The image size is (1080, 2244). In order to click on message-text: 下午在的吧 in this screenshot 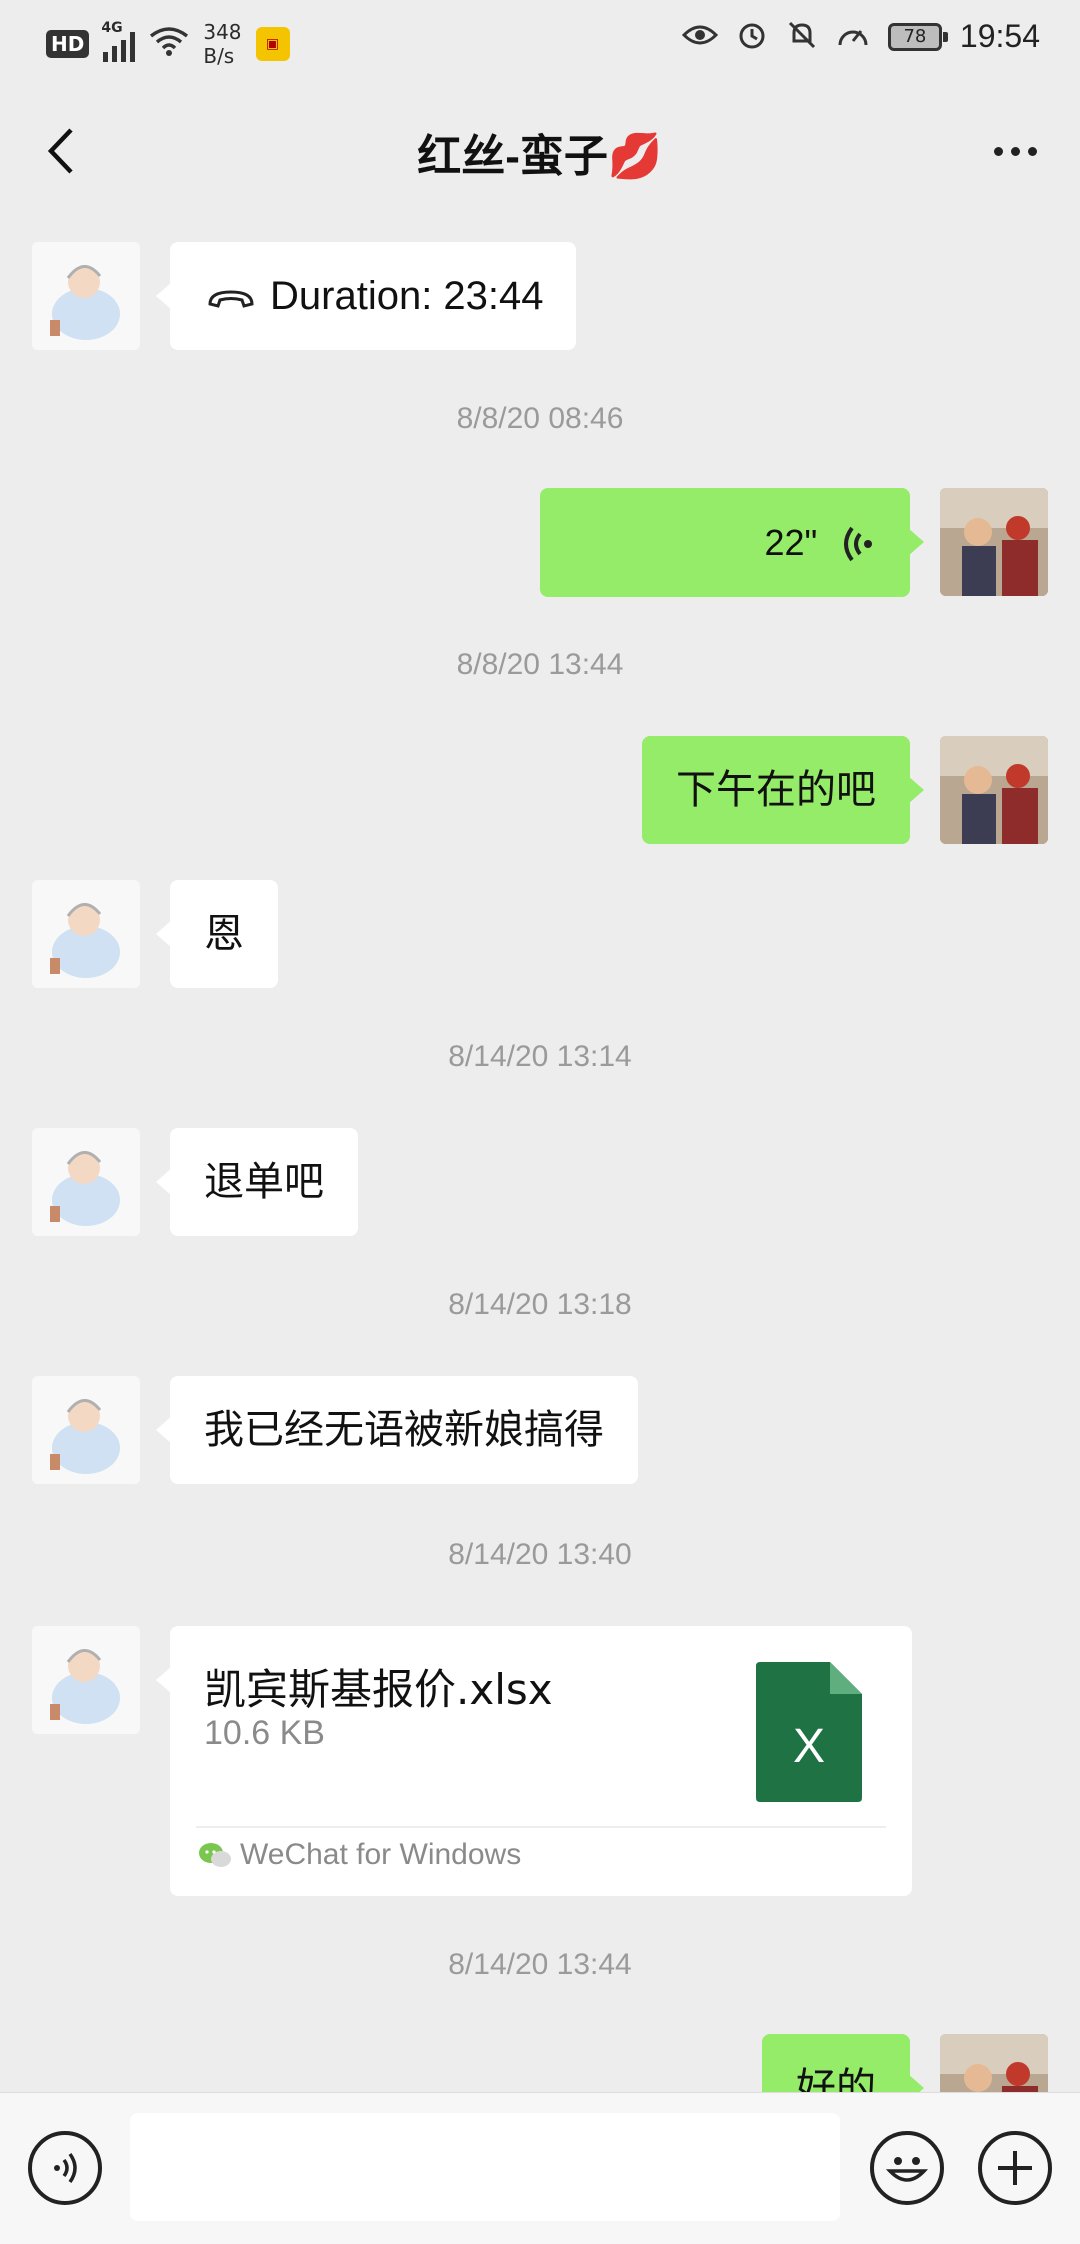, I will do `click(776, 790)`.